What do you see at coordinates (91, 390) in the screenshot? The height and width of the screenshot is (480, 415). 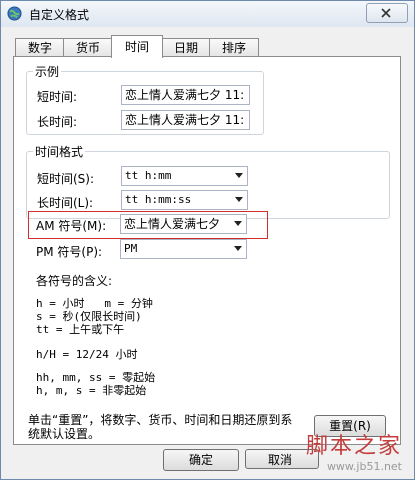 I see `legend-line-no-leading-zero: h, m, s = 非零起始` at bounding box center [91, 390].